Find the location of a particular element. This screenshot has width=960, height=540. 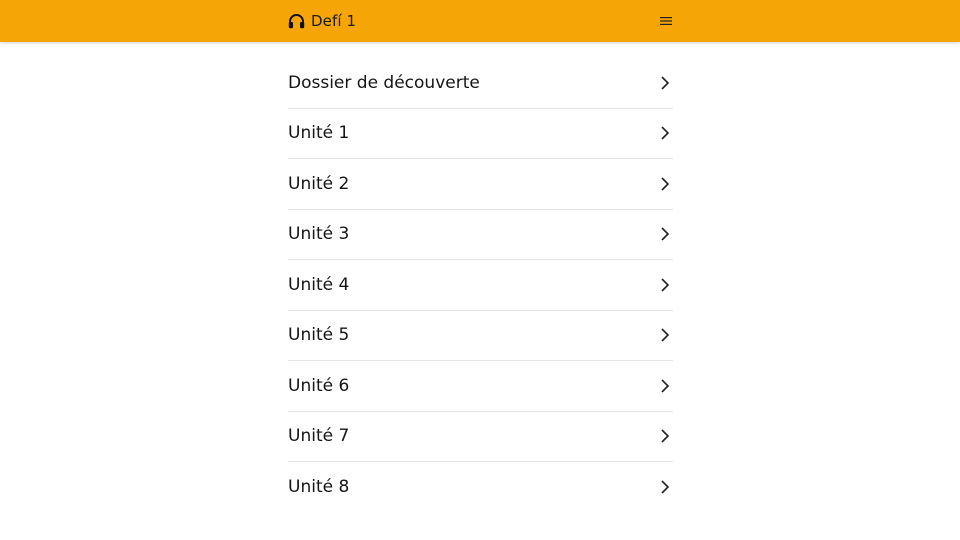

menu-button is located at coordinates (666, 21).